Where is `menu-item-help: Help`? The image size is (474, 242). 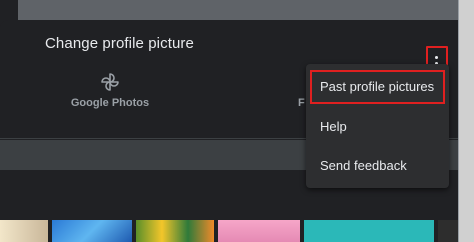 menu-item-help: Help is located at coordinates (377, 127).